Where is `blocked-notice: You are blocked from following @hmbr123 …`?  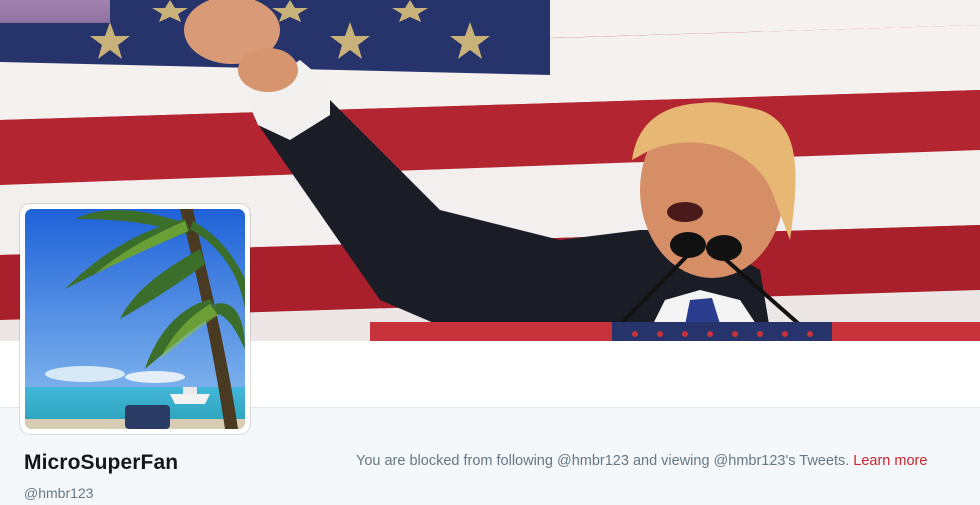
blocked-notice: You are blocked from following @hmbr123 … is located at coordinates (641, 461).